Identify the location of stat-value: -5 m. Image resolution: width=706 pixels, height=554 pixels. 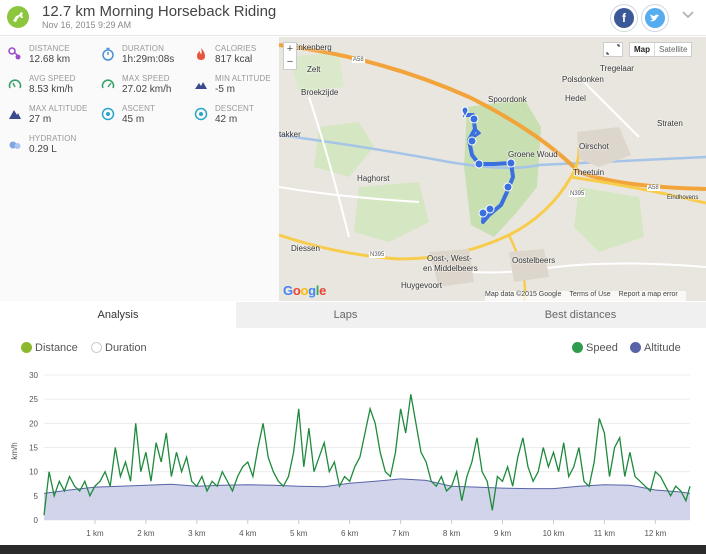
(225, 89).